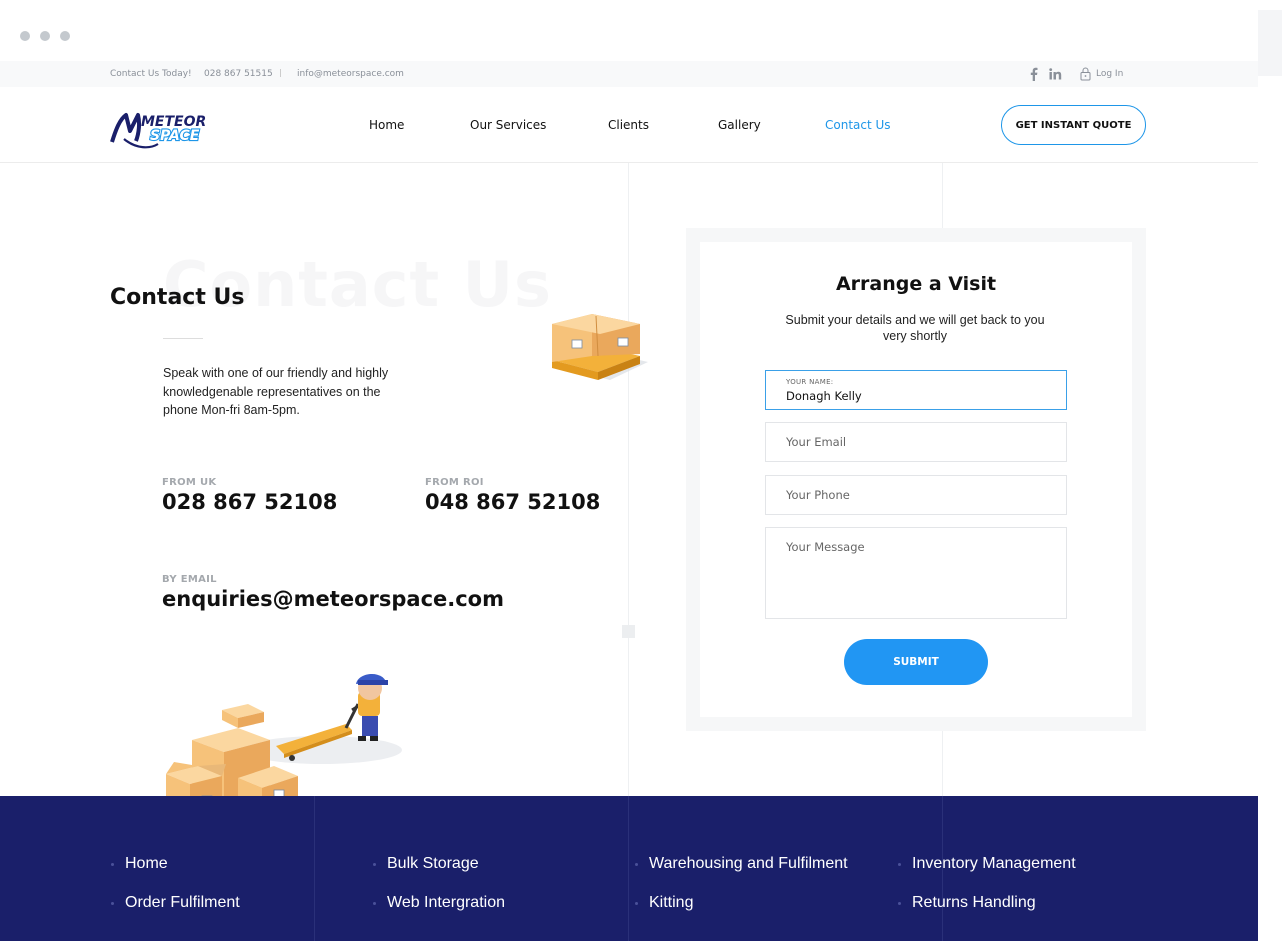 This screenshot has width=1282, height=941. Describe the element at coordinates (238, 74) in the screenshot. I see `topbar-phone: 028 867 51515` at that location.